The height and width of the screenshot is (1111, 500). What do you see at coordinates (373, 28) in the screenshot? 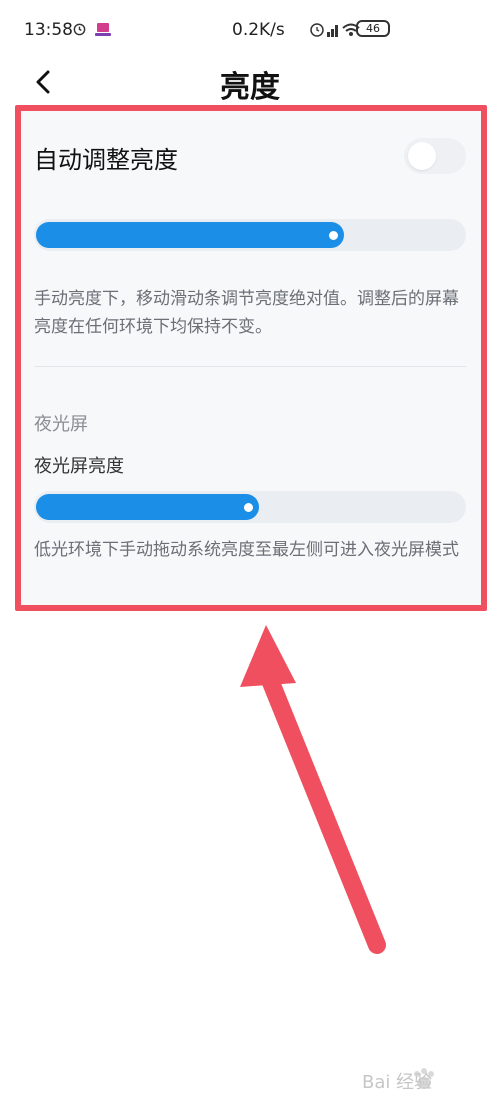
I see `battery-indicator: 46` at bounding box center [373, 28].